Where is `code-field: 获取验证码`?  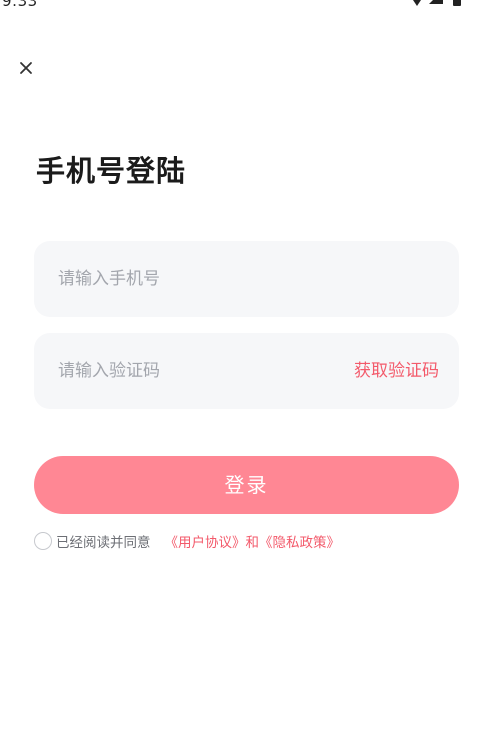 code-field: 获取验证码 is located at coordinates (246, 371).